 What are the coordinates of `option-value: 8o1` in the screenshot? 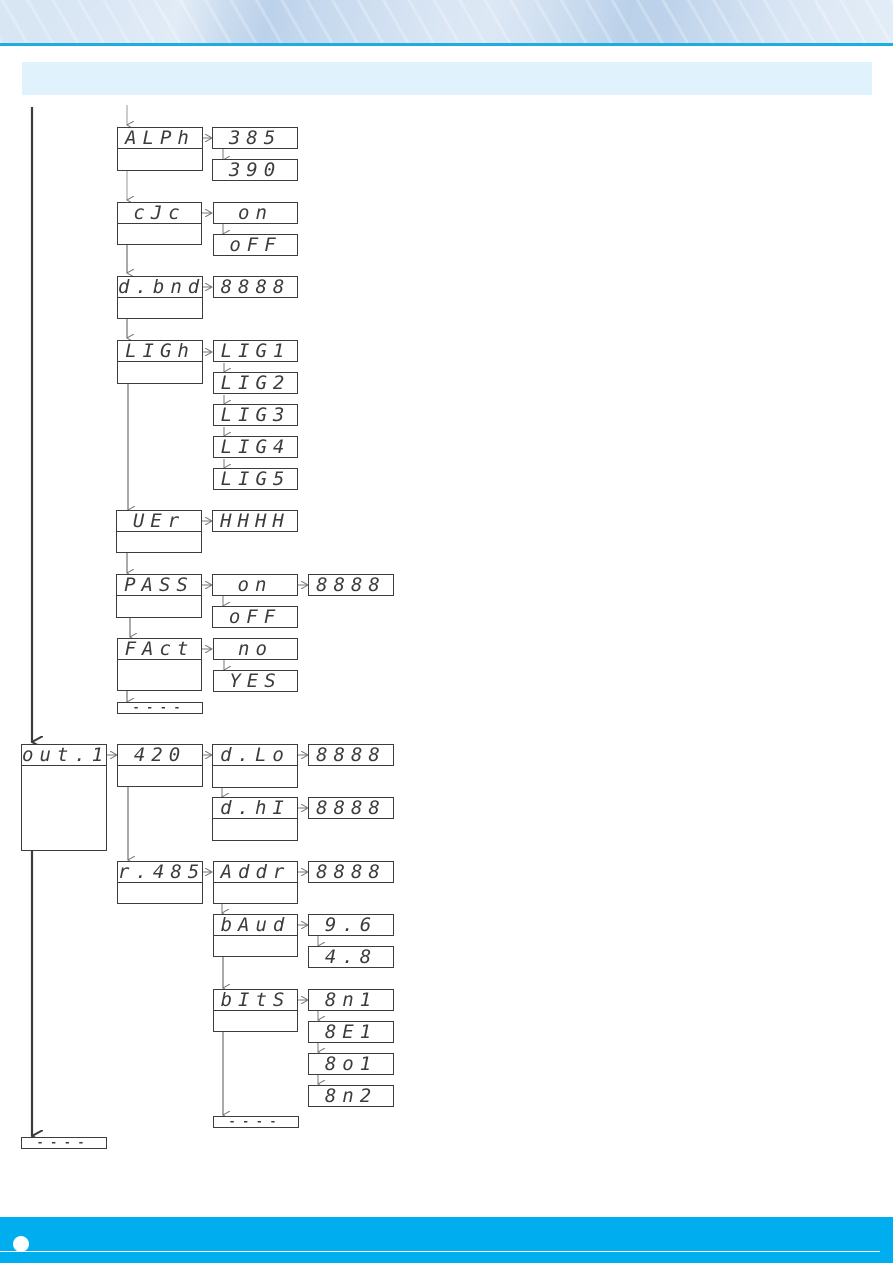 It's located at (351, 1064).